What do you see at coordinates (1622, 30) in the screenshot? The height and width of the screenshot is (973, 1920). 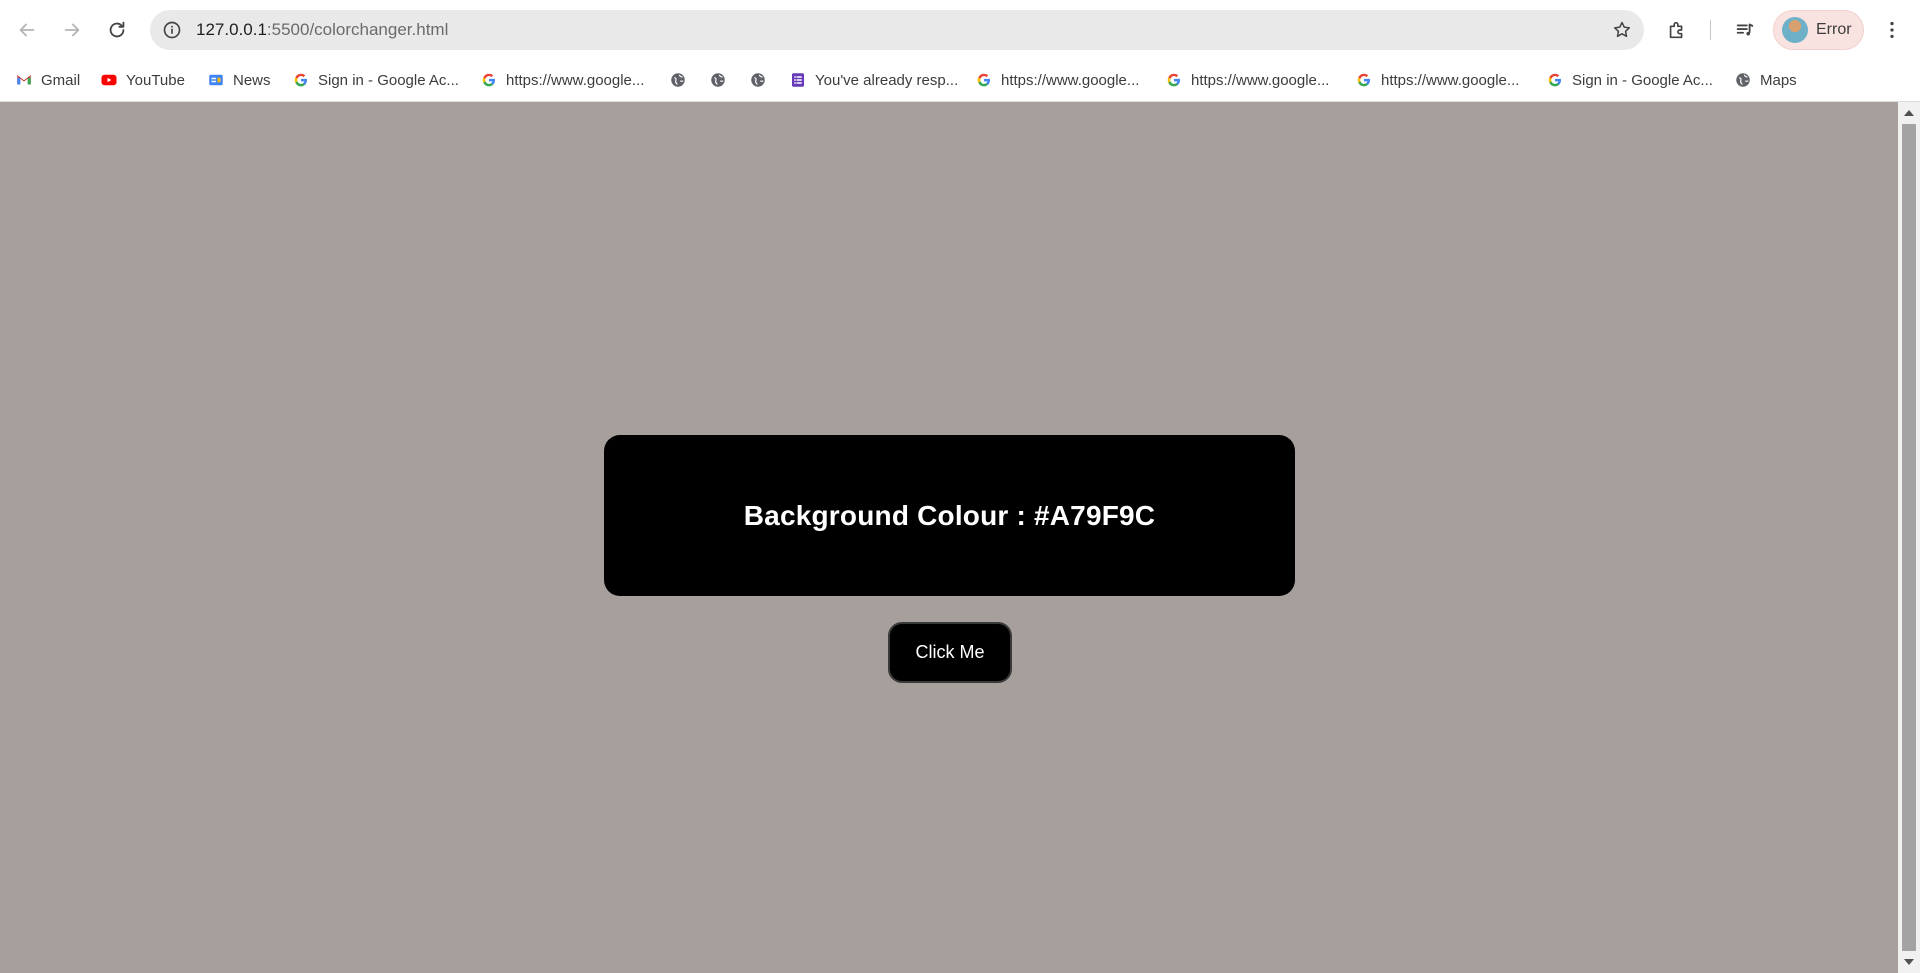 I see `bookmark-star-icon` at bounding box center [1622, 30].